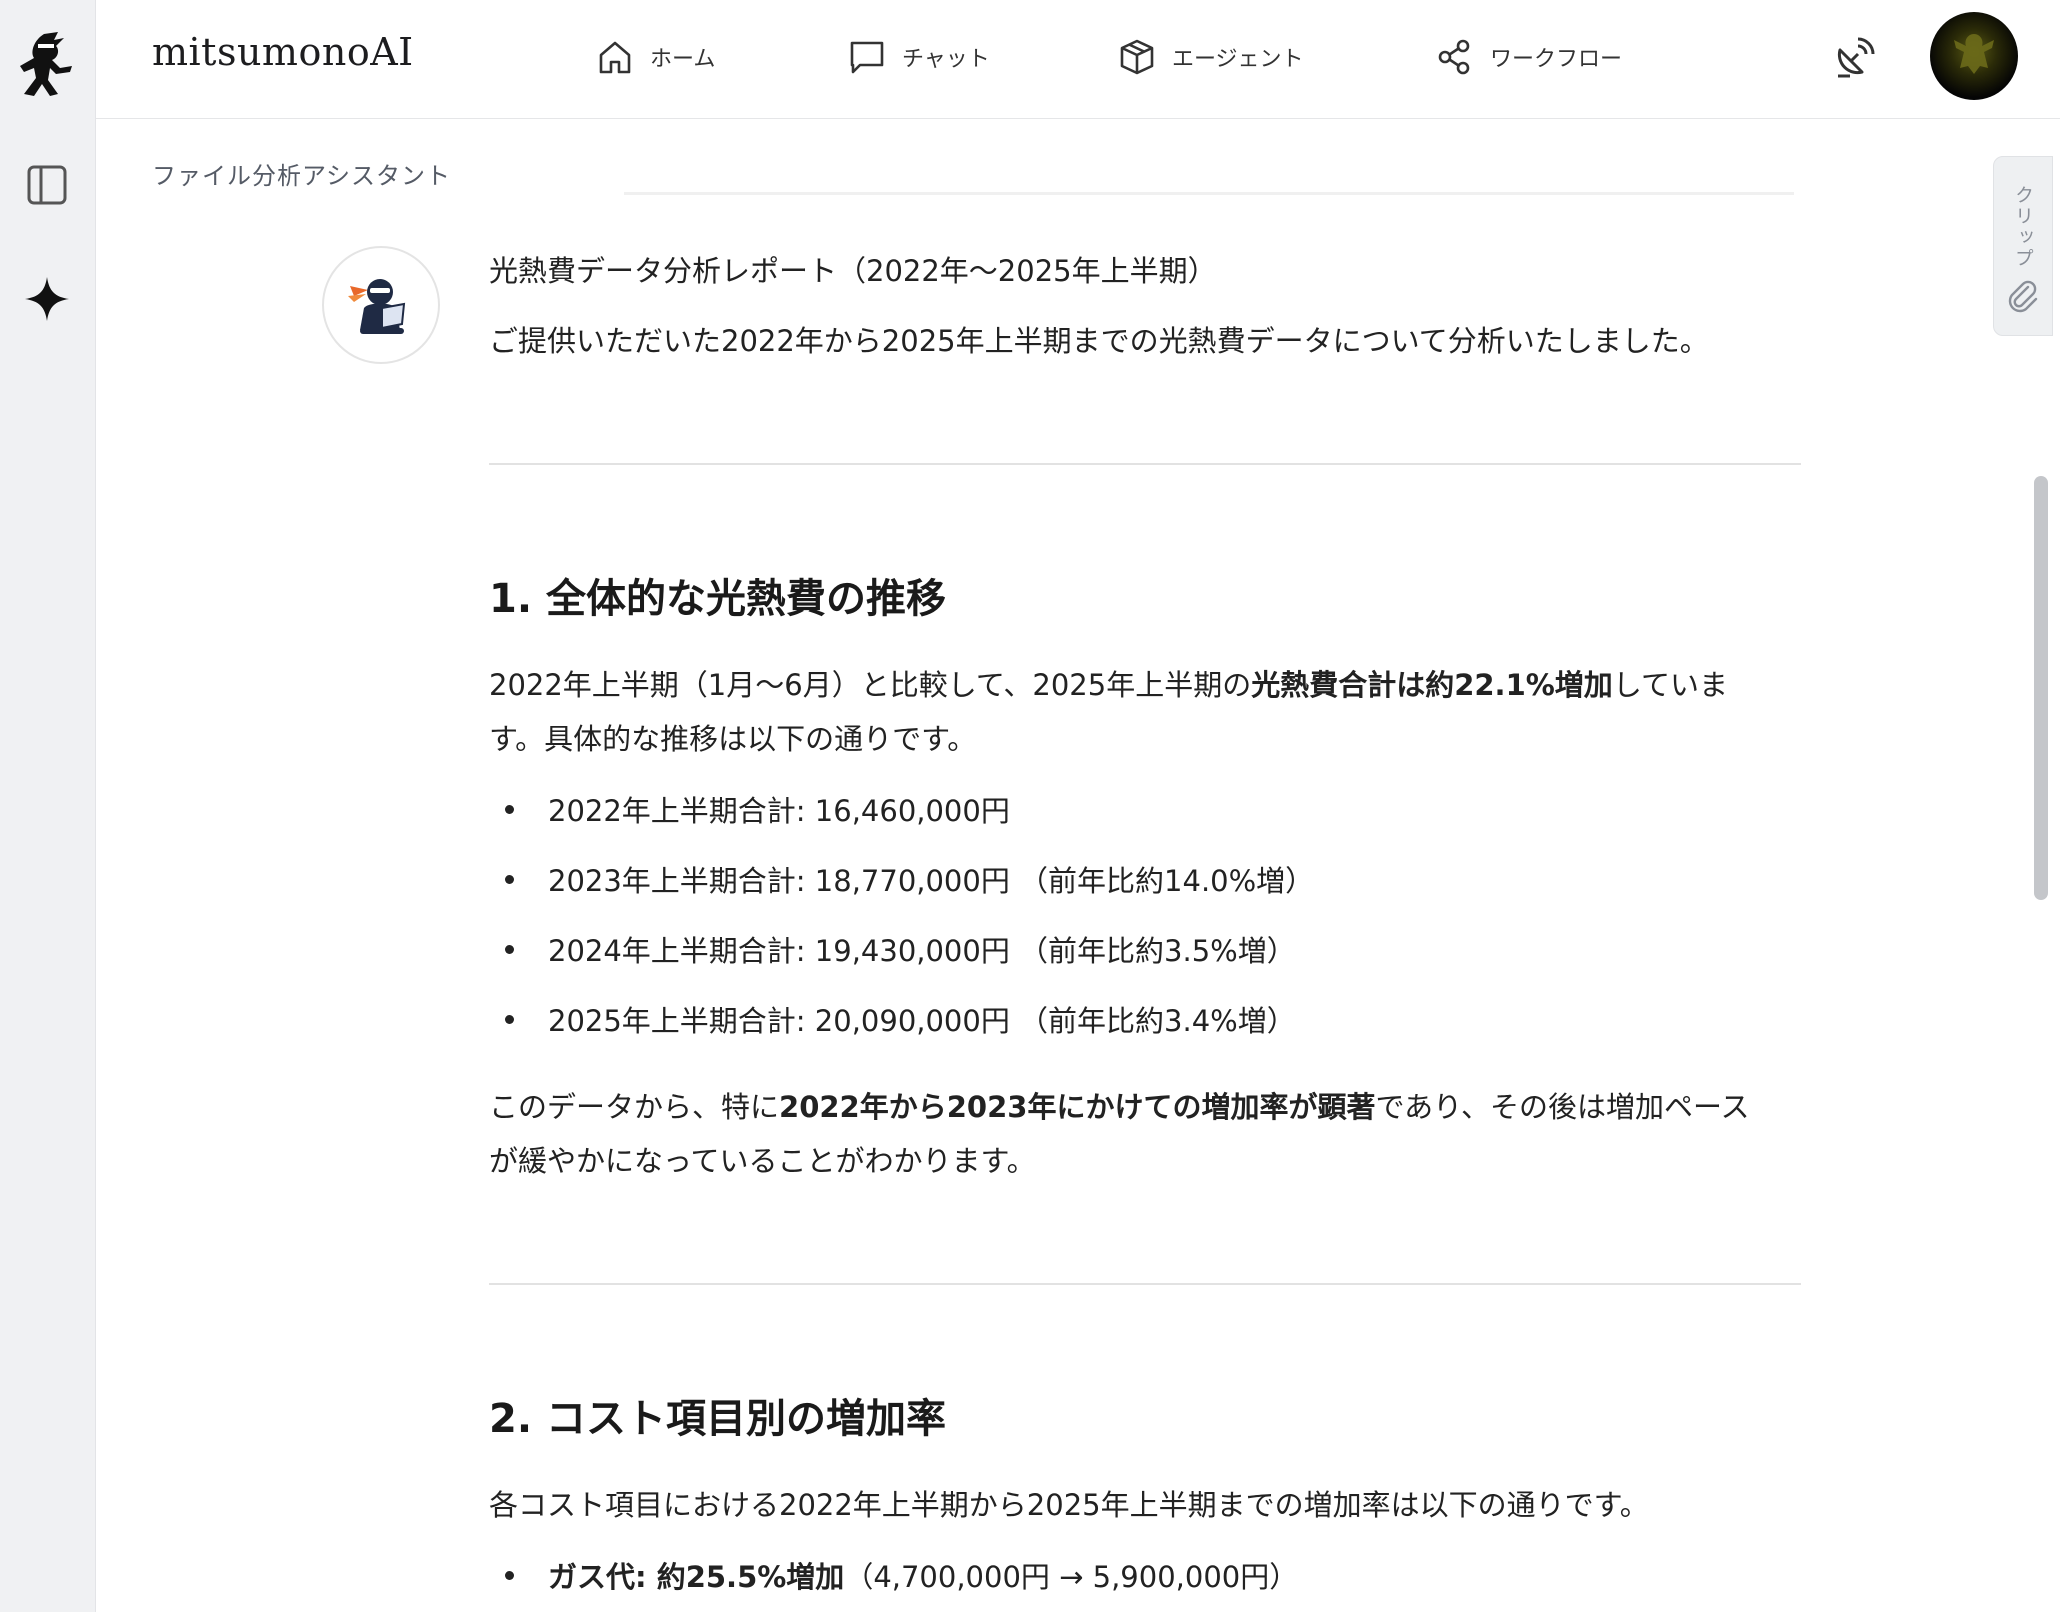 The height and width of the screenshot is (1612, 2060). I want to click on scrollbar-thumb, so click(2041, 688).